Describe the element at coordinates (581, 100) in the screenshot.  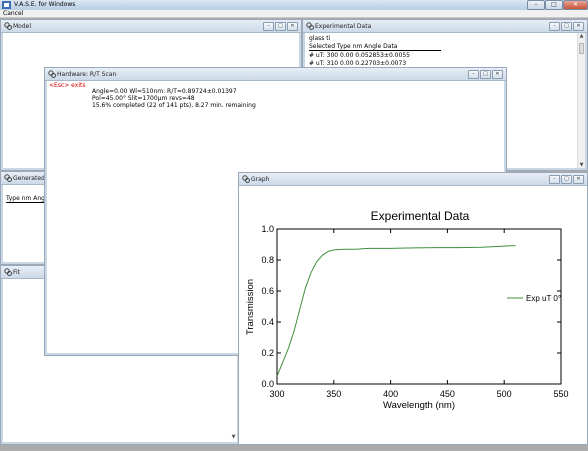
I see `vertical-scrollbar: ▲ ▼` at that location.